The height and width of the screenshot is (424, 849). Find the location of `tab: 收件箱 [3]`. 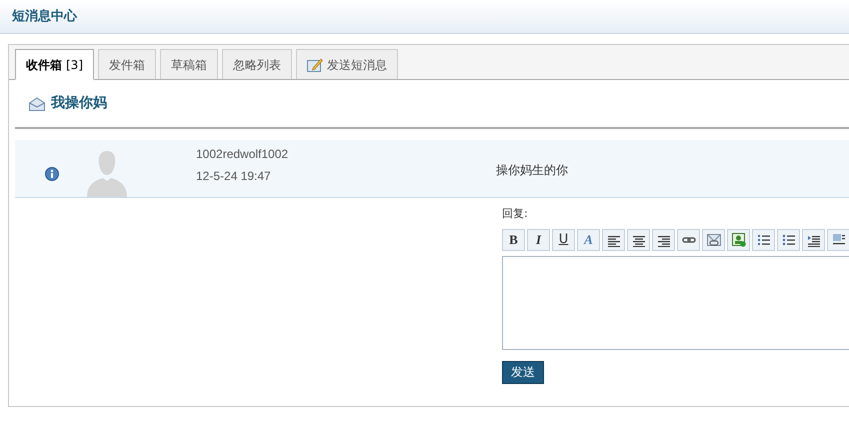

tab: 收件箱 [3] is located at coordinates (54, 64).